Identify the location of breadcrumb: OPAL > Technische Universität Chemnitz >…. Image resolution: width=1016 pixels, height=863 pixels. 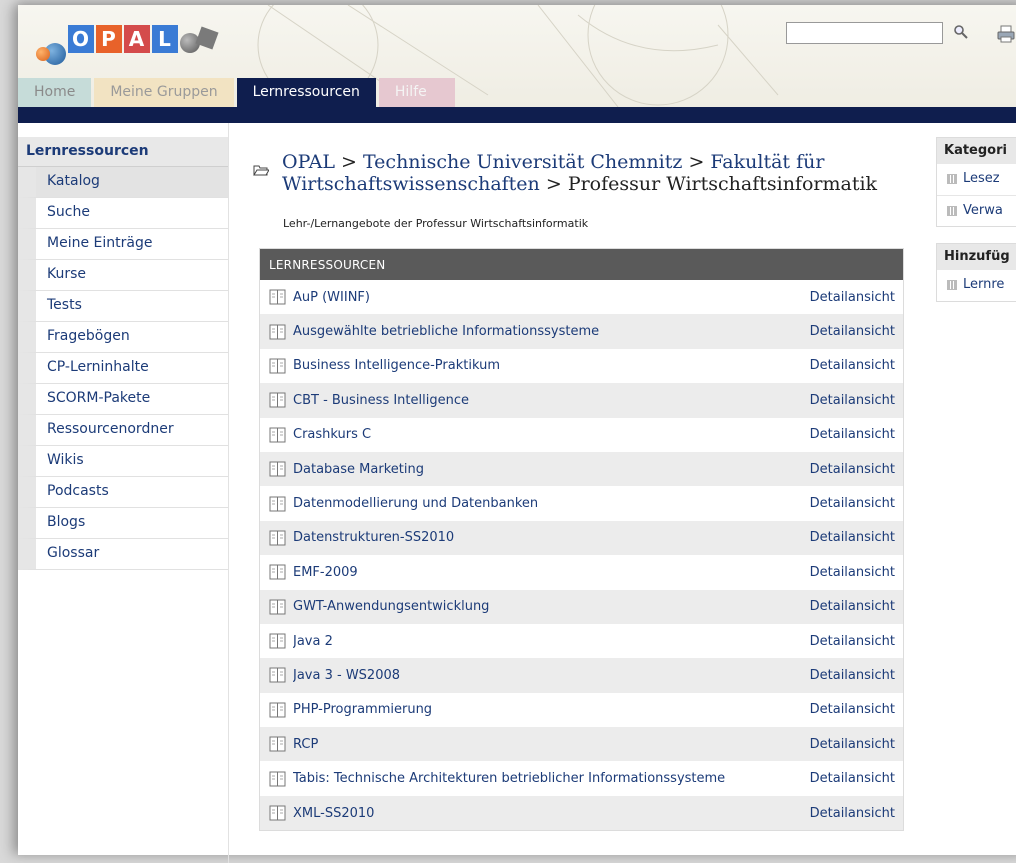
(573, 173).